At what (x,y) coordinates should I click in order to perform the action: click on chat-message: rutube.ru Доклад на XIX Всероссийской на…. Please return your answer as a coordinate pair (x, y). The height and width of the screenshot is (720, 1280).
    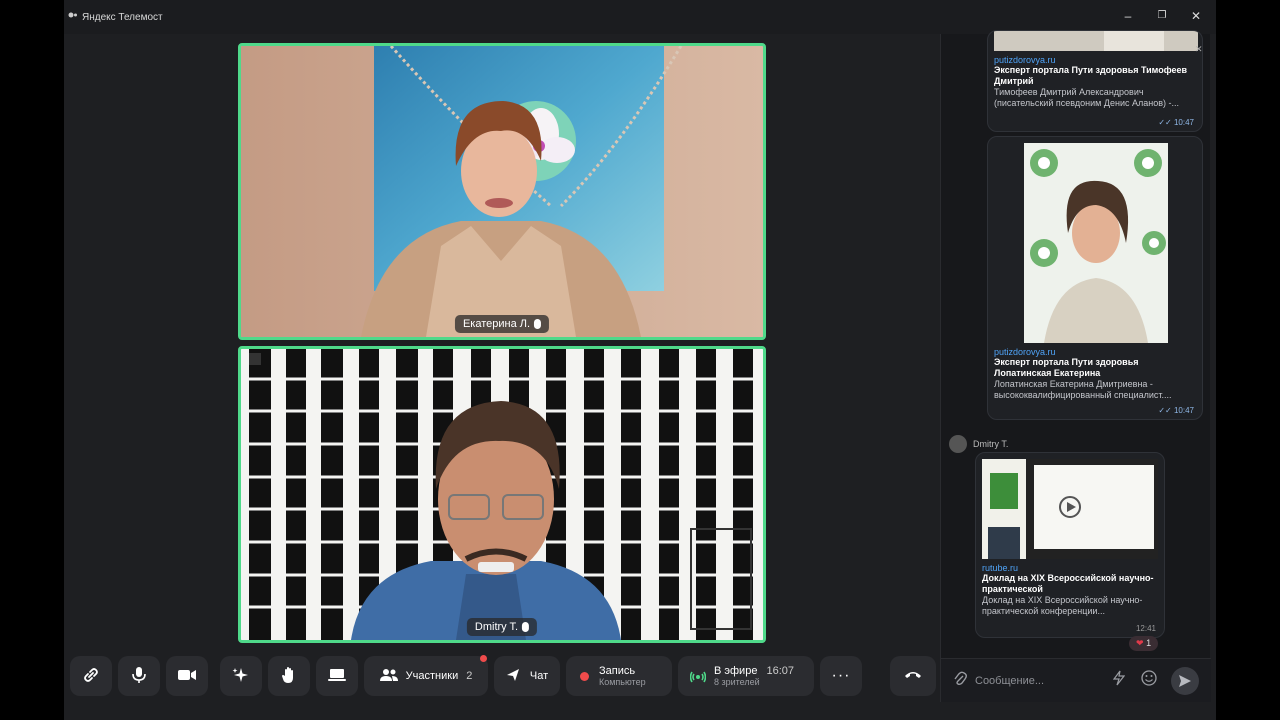
    Looking at the image, I should click on (1070, 545).